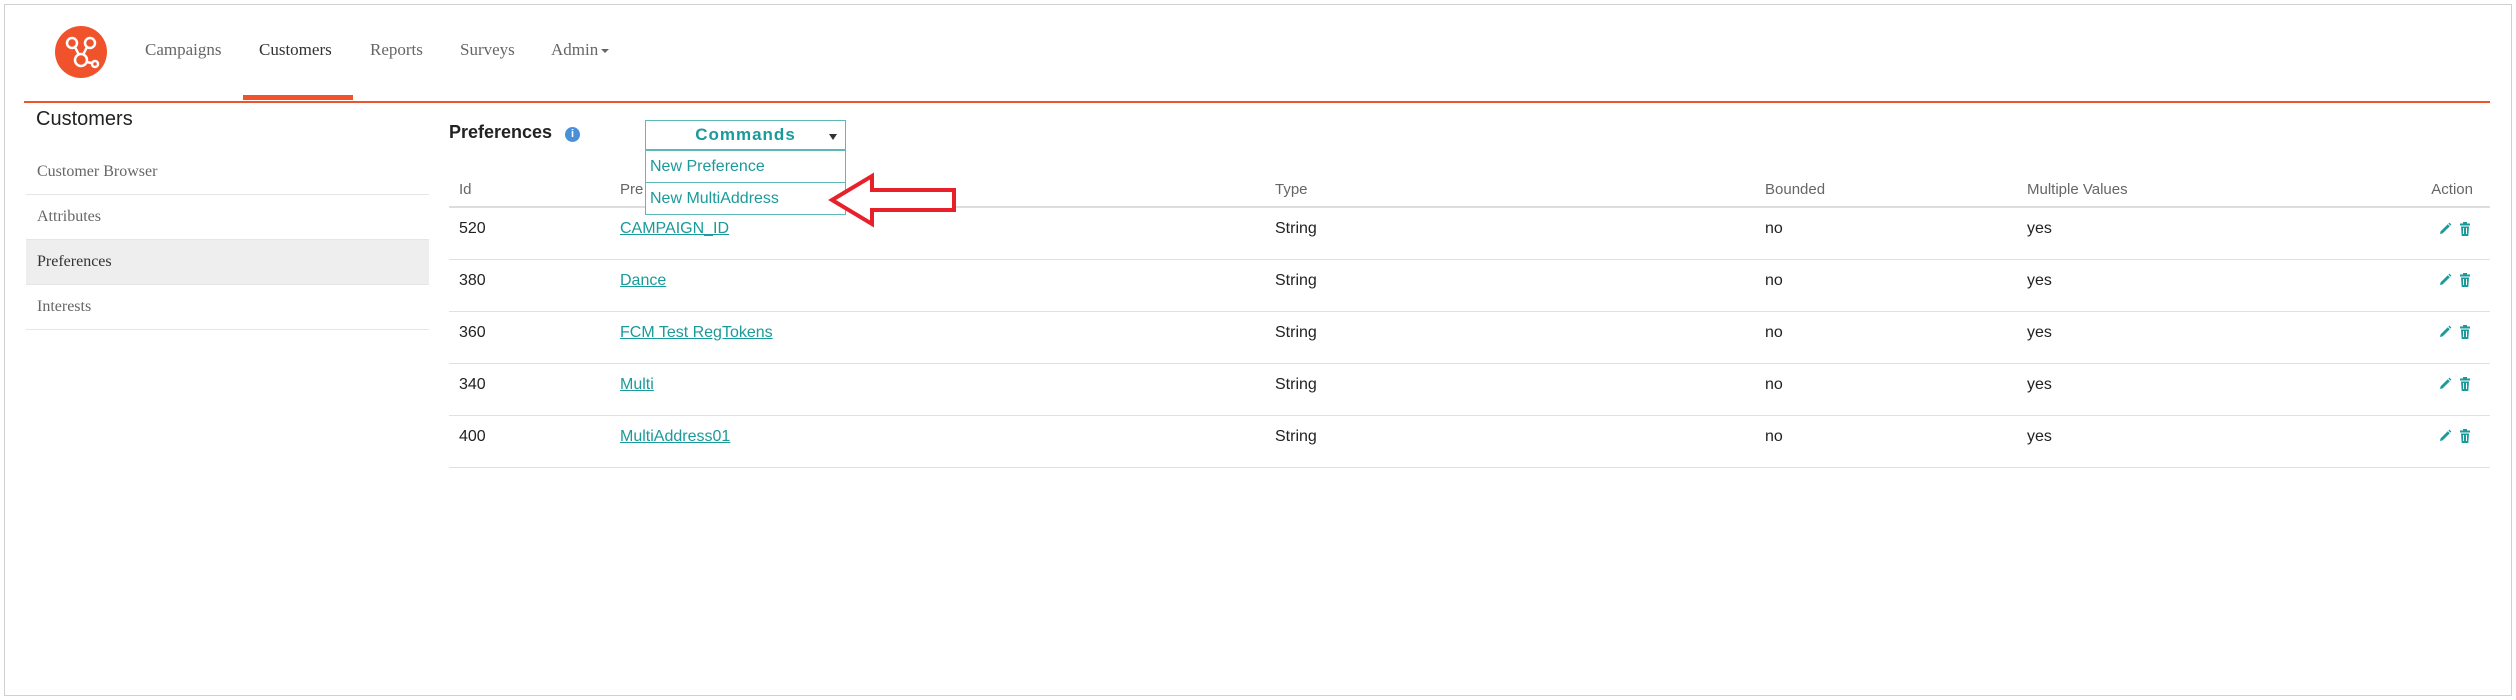  What do you see at coordinates (675, 436) in the screenshot?
I see `preference-link: MultiAddress01` at bounding box center [675, 436].